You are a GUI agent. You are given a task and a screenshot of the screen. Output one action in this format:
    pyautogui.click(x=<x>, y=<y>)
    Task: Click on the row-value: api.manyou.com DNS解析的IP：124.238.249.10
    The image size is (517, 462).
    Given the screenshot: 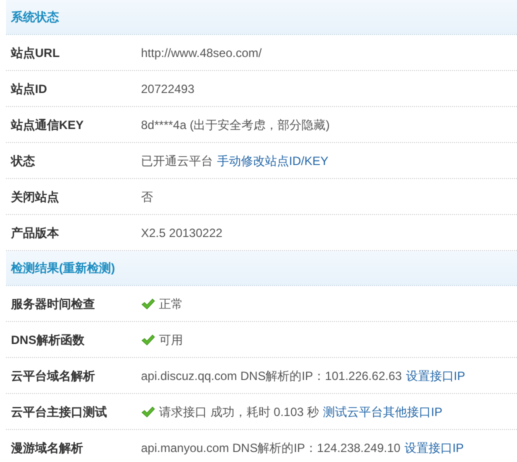 What is the action you would take?
    pyautogui.click(x=270, y=448)
    